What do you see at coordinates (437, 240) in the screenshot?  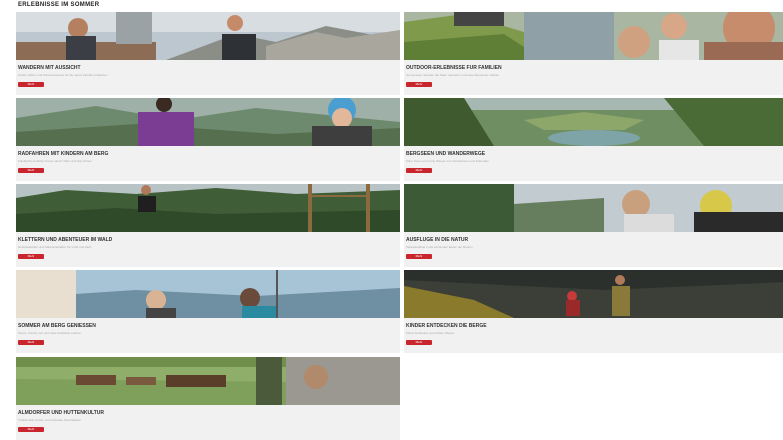 I see `card-title: Ausflüge in die Natur` at bounding box center [437, 240].